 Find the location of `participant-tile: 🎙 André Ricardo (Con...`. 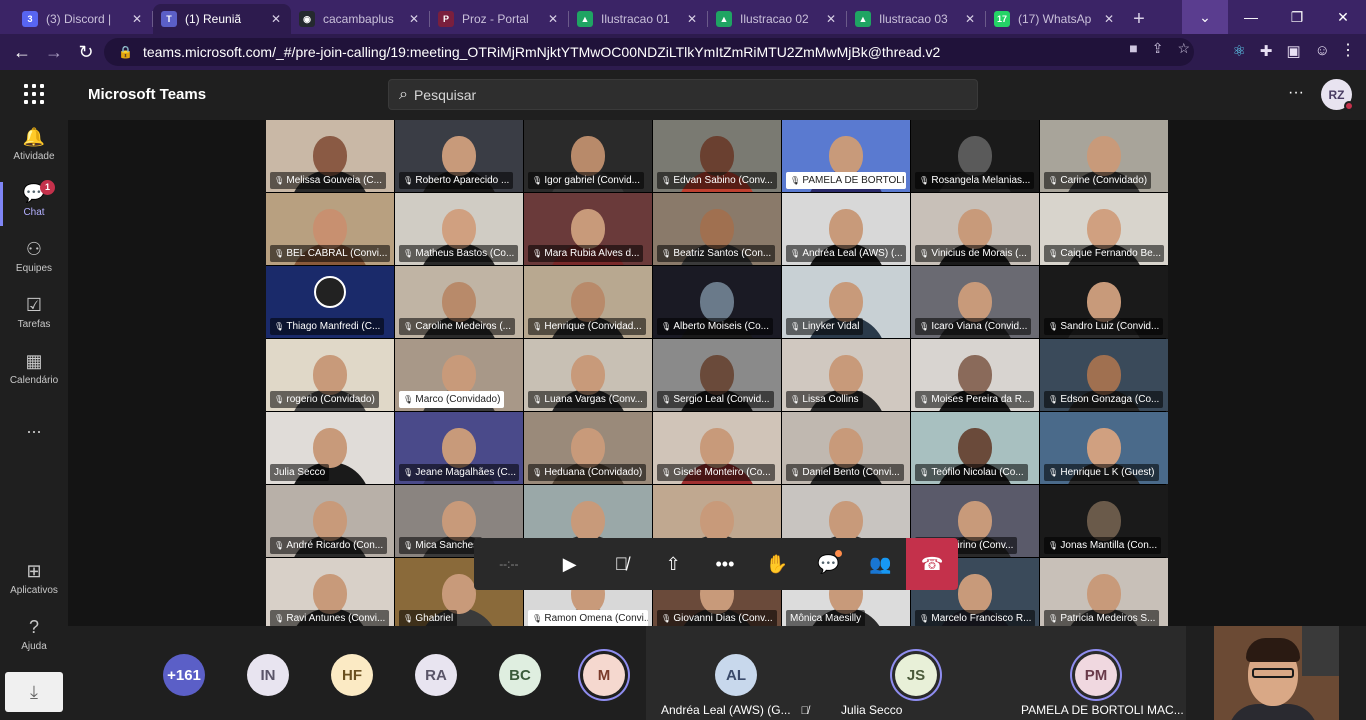

participant-tile: 🎙 André Ricardo (Con... is located at coordinates (330, 521).